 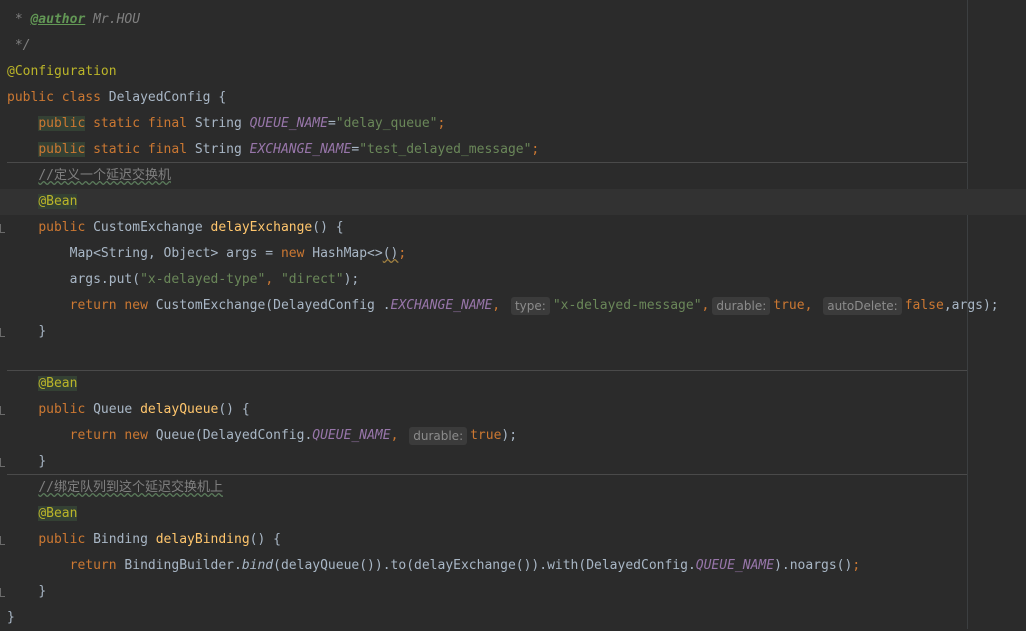 What do you see at coordinates (513, 280) in the screenshot?
I see `code-line-11: args.put("x-delayed-type", "direct");` at bounding box center [513, 280].